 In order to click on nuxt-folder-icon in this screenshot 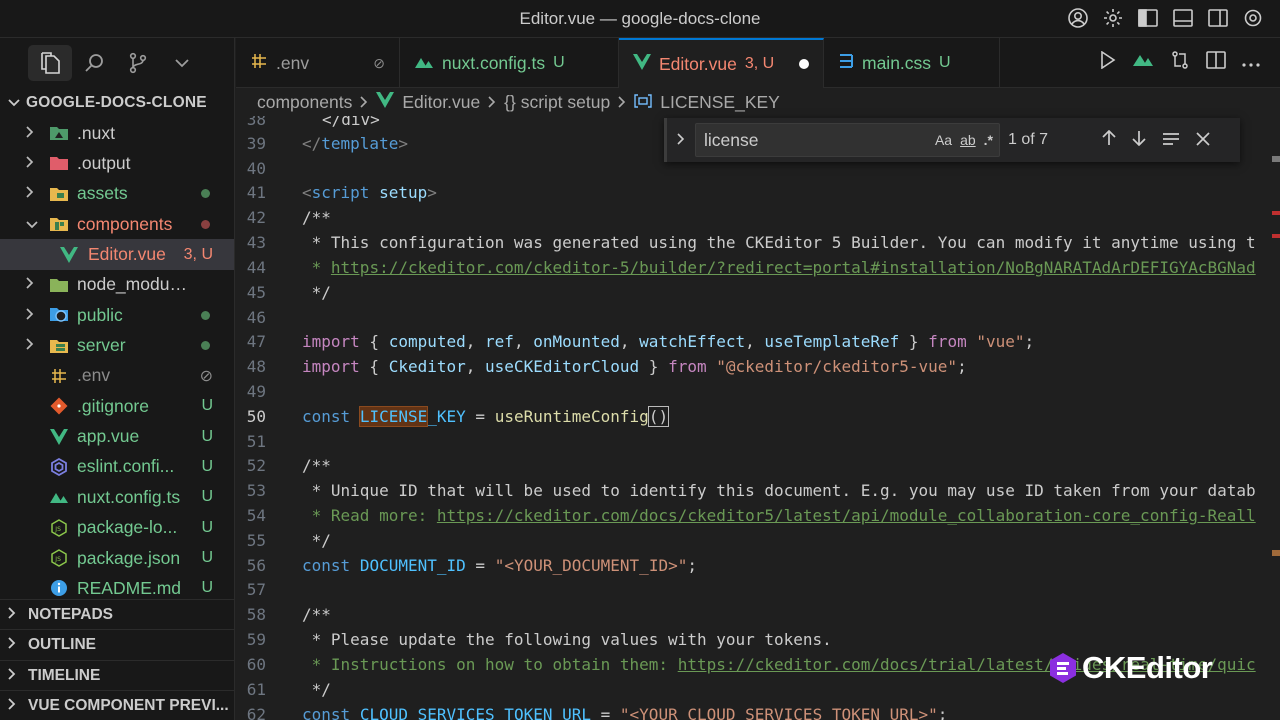, I will do `click(59, 133)`.